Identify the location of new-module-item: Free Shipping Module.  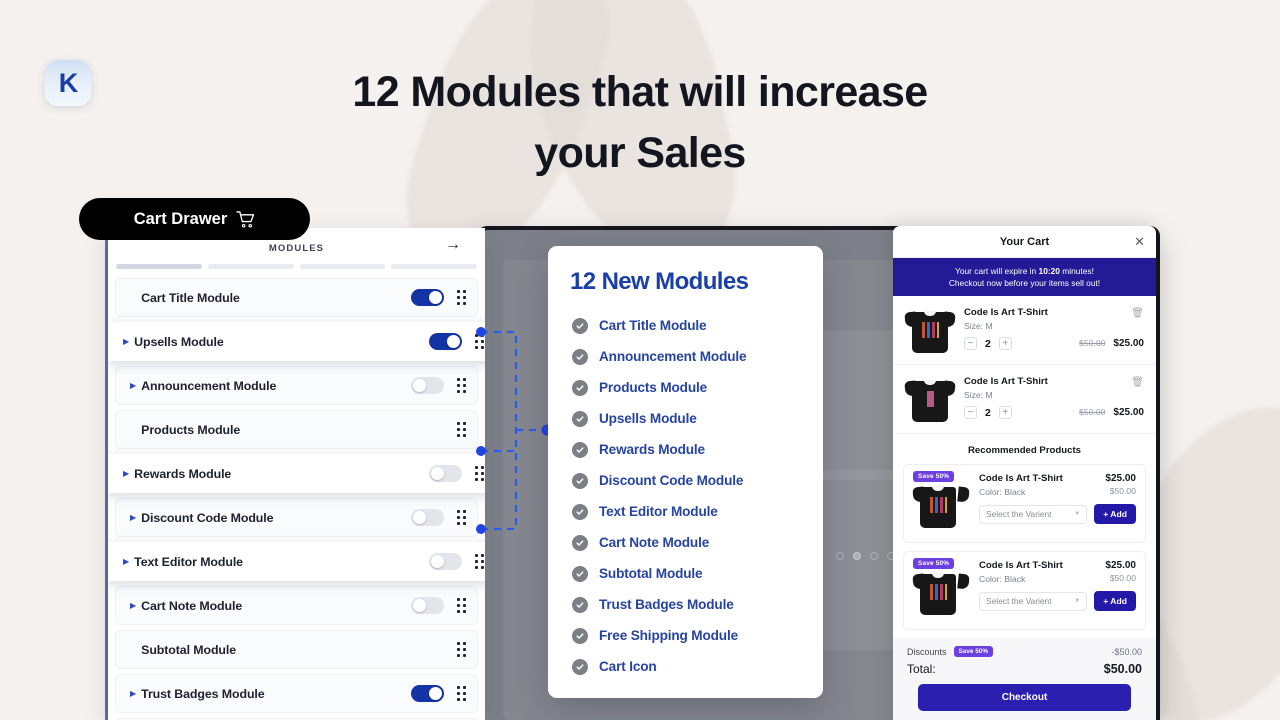
(685, 635).